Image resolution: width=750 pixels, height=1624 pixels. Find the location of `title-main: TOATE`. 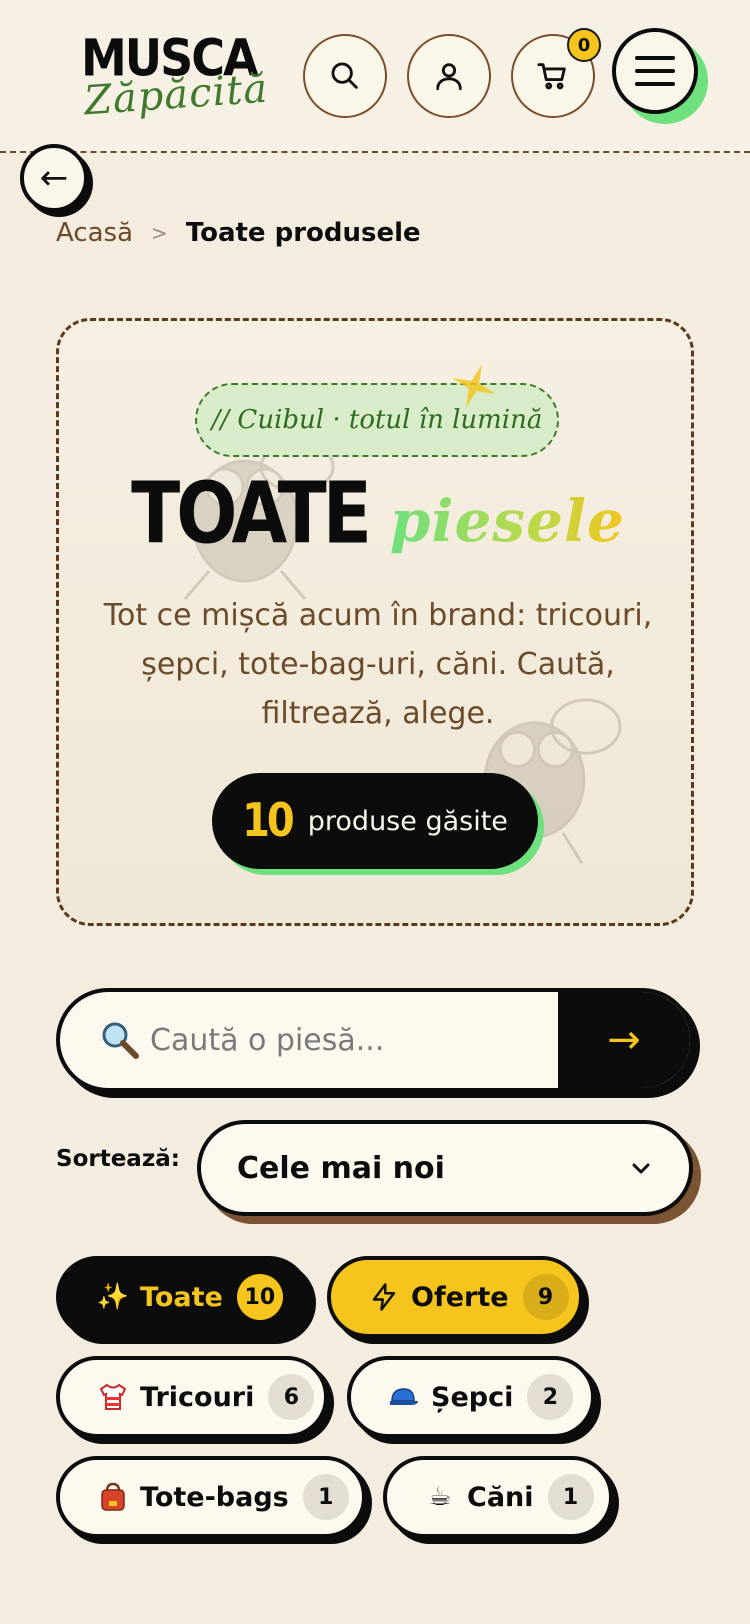

title-main: TOATE is located at coordinates (251, 513).